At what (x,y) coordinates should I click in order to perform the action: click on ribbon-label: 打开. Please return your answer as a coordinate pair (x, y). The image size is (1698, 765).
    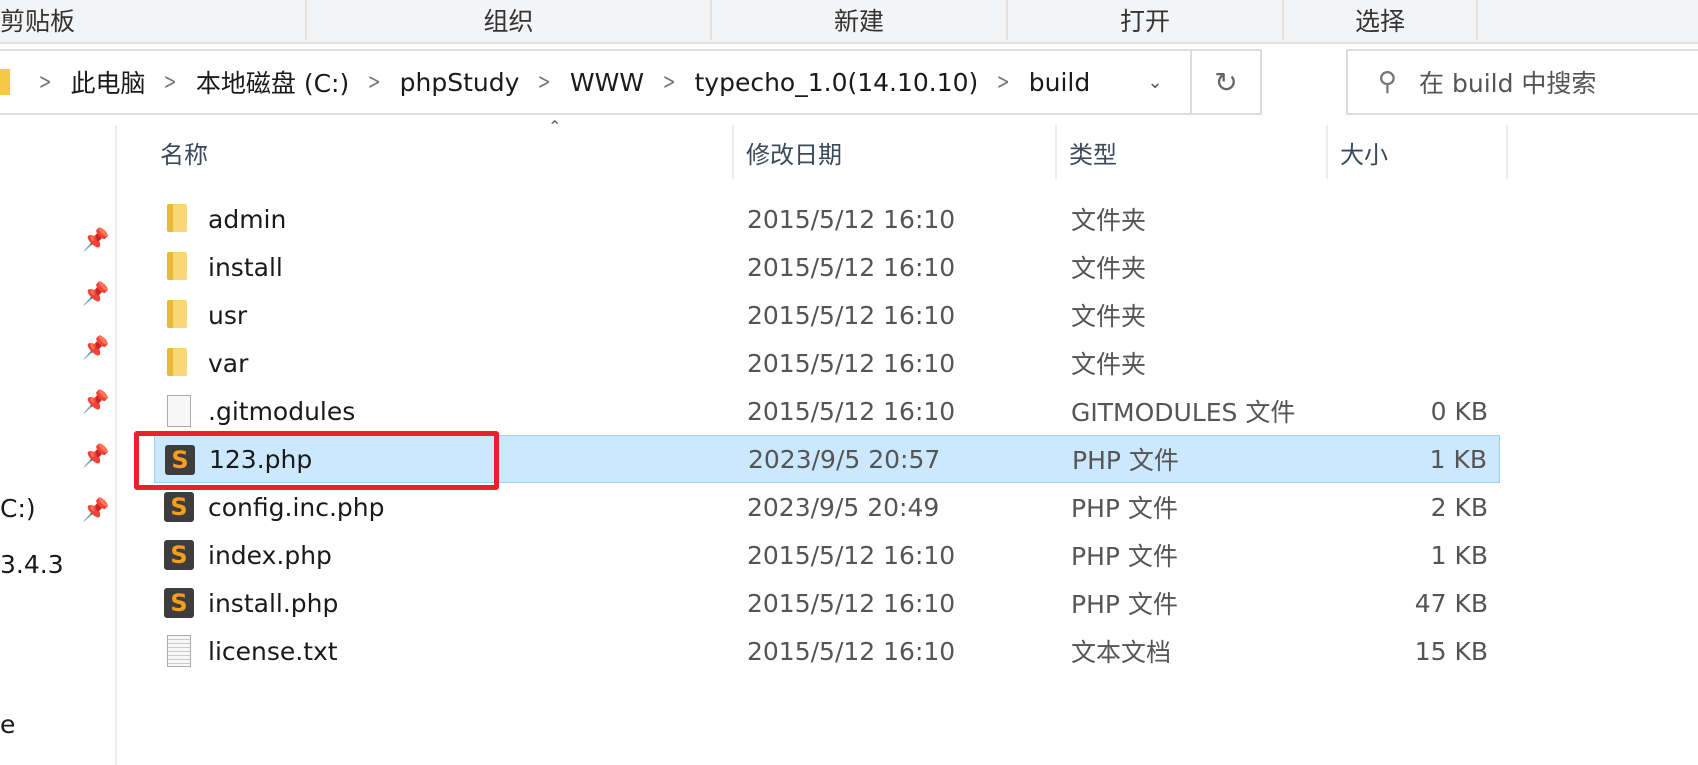
    Looking at the image, I should click on (1144, 21).